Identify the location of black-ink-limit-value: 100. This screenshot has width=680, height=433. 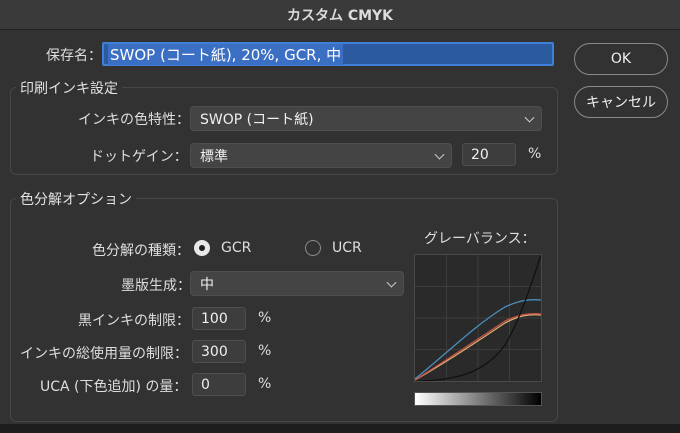
(214, 318).